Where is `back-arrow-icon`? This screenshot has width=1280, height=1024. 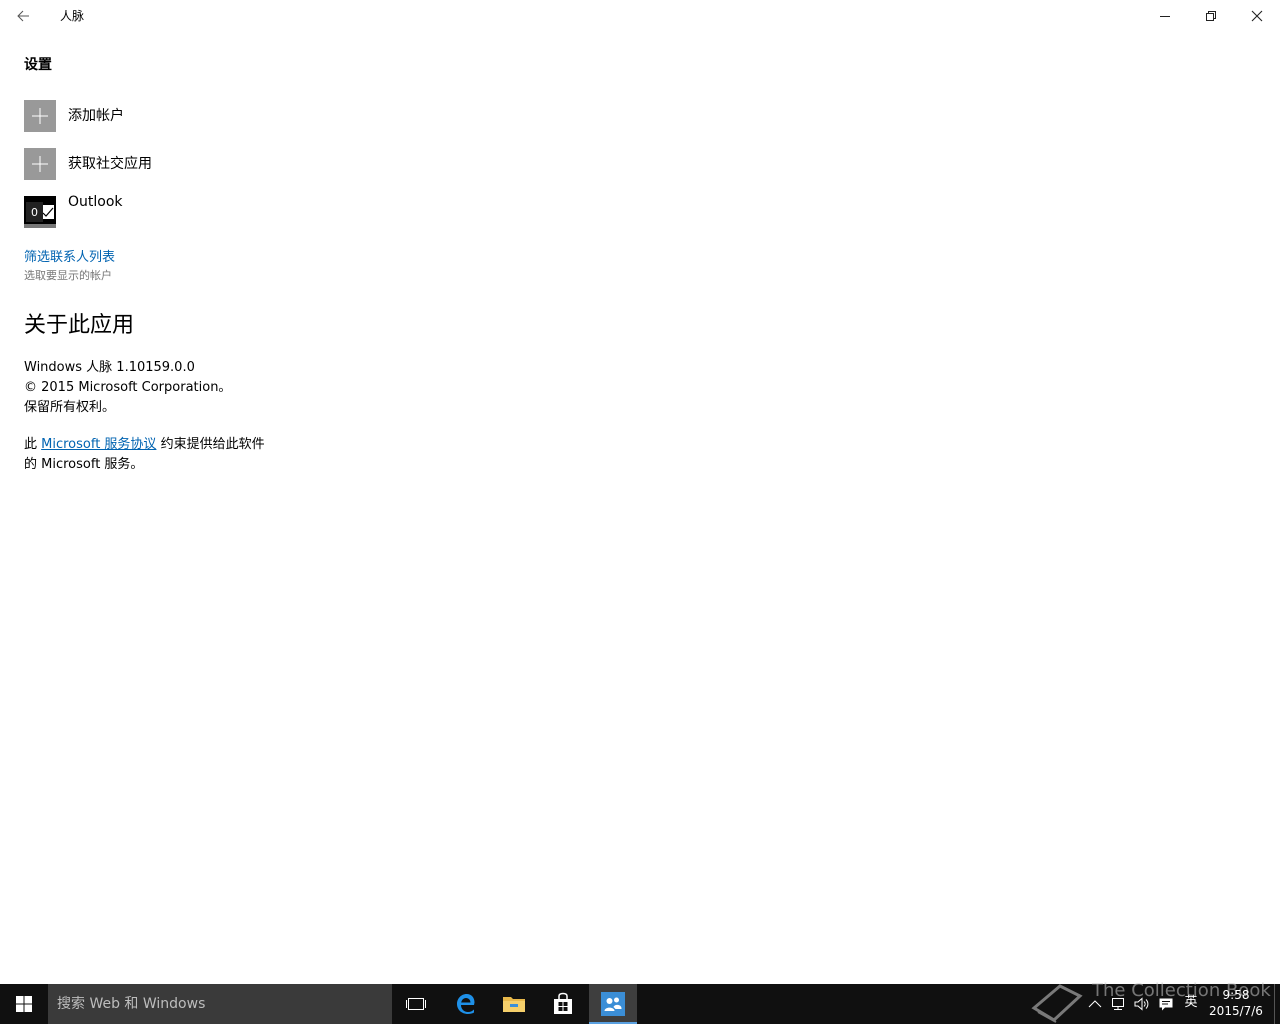
back-arrow-icon is located at coordinates (23, 16).